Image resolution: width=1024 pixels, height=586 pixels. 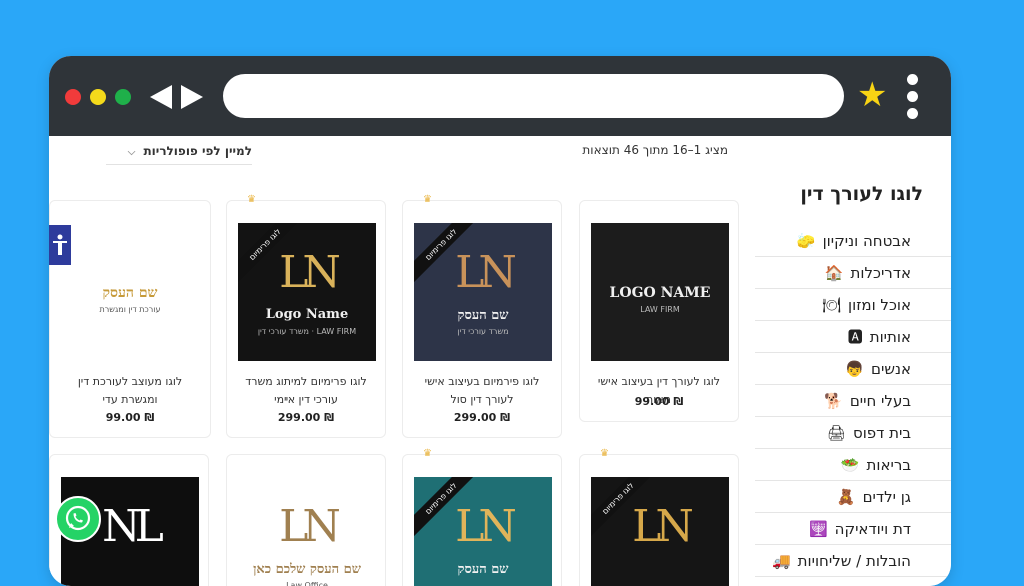 I want to click on product-image: שם העסק עורכת דין ומגשרת, so click(x=130, y=292).